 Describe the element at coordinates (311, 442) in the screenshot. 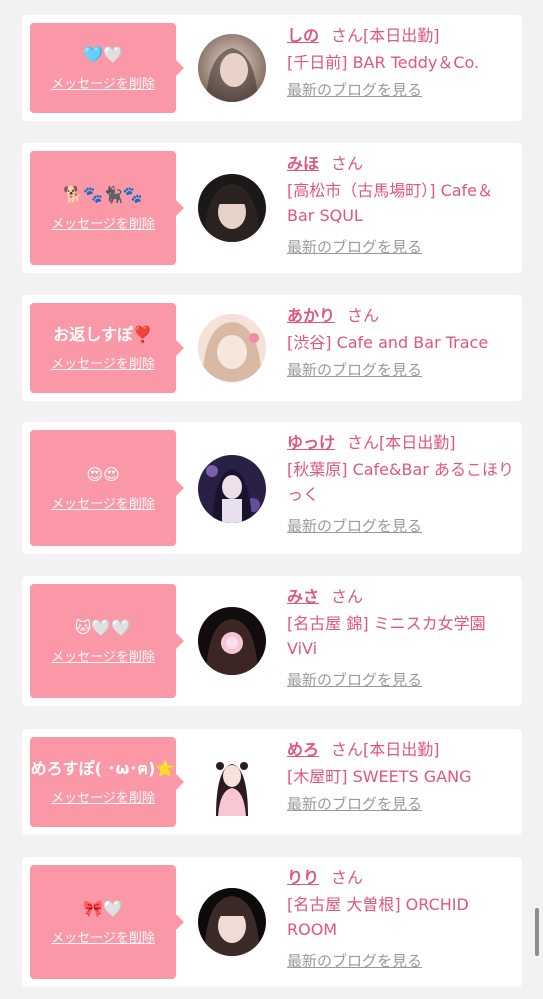

I see `cast-name-link: ゆっけ` at that location.